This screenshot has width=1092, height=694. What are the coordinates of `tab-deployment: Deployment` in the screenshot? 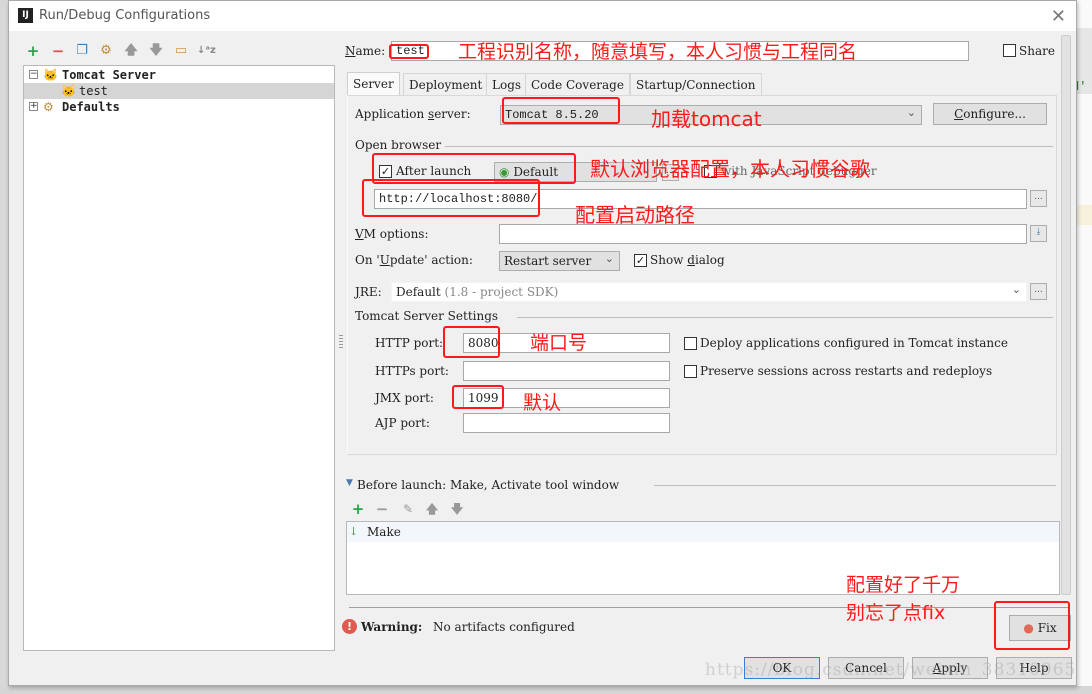 It's located at (446, 84).